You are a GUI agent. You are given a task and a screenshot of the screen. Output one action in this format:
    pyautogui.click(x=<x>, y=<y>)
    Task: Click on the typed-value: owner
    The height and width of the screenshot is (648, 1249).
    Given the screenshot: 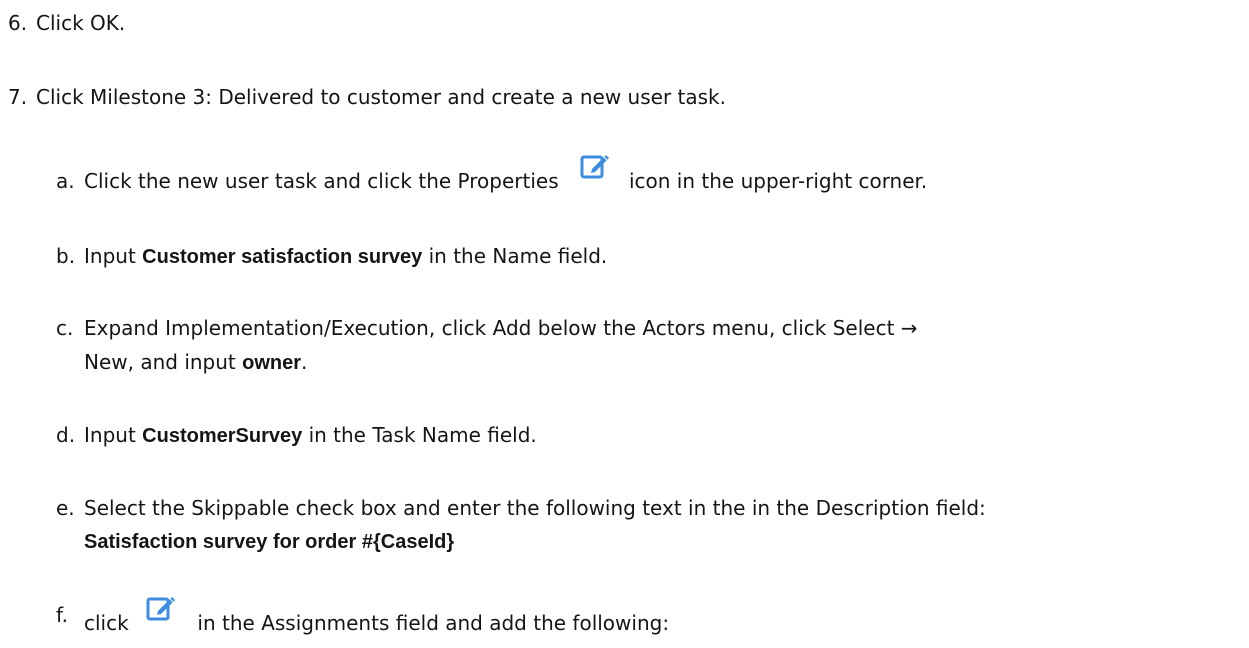 What is the action you would take?
    pyautogui.click(x=272, y=363)
    